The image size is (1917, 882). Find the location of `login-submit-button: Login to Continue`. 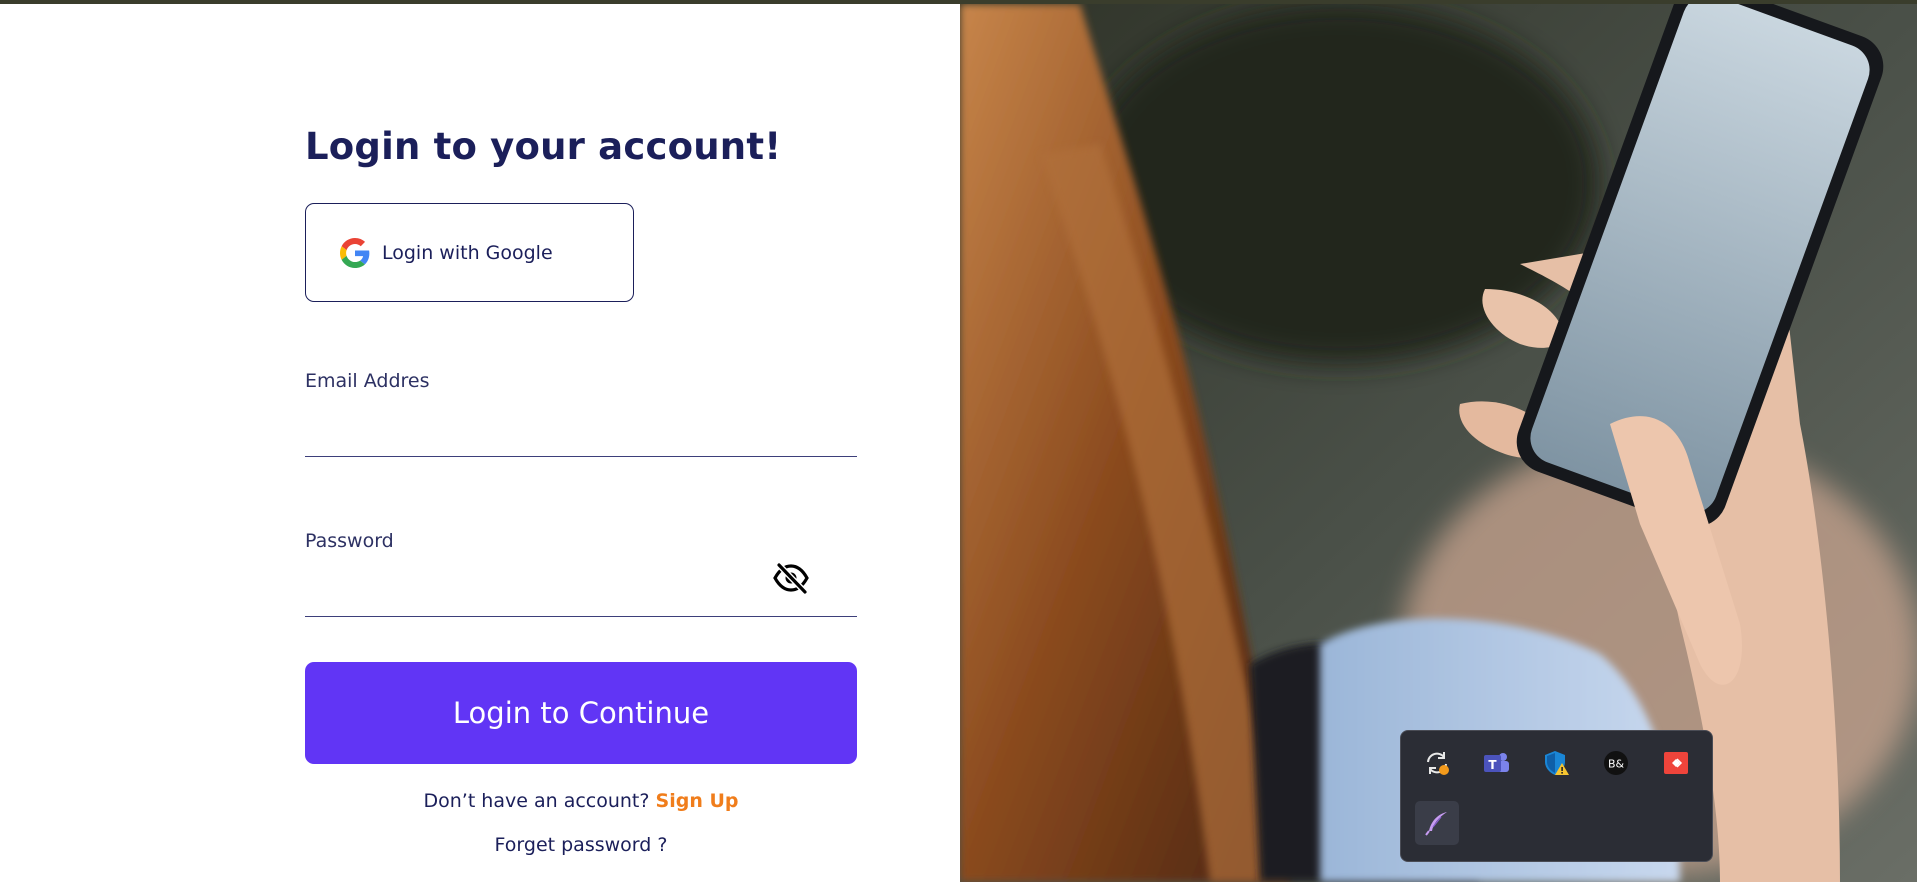

login-submit-button: Login to Continue is located at coordinates (581, 713).